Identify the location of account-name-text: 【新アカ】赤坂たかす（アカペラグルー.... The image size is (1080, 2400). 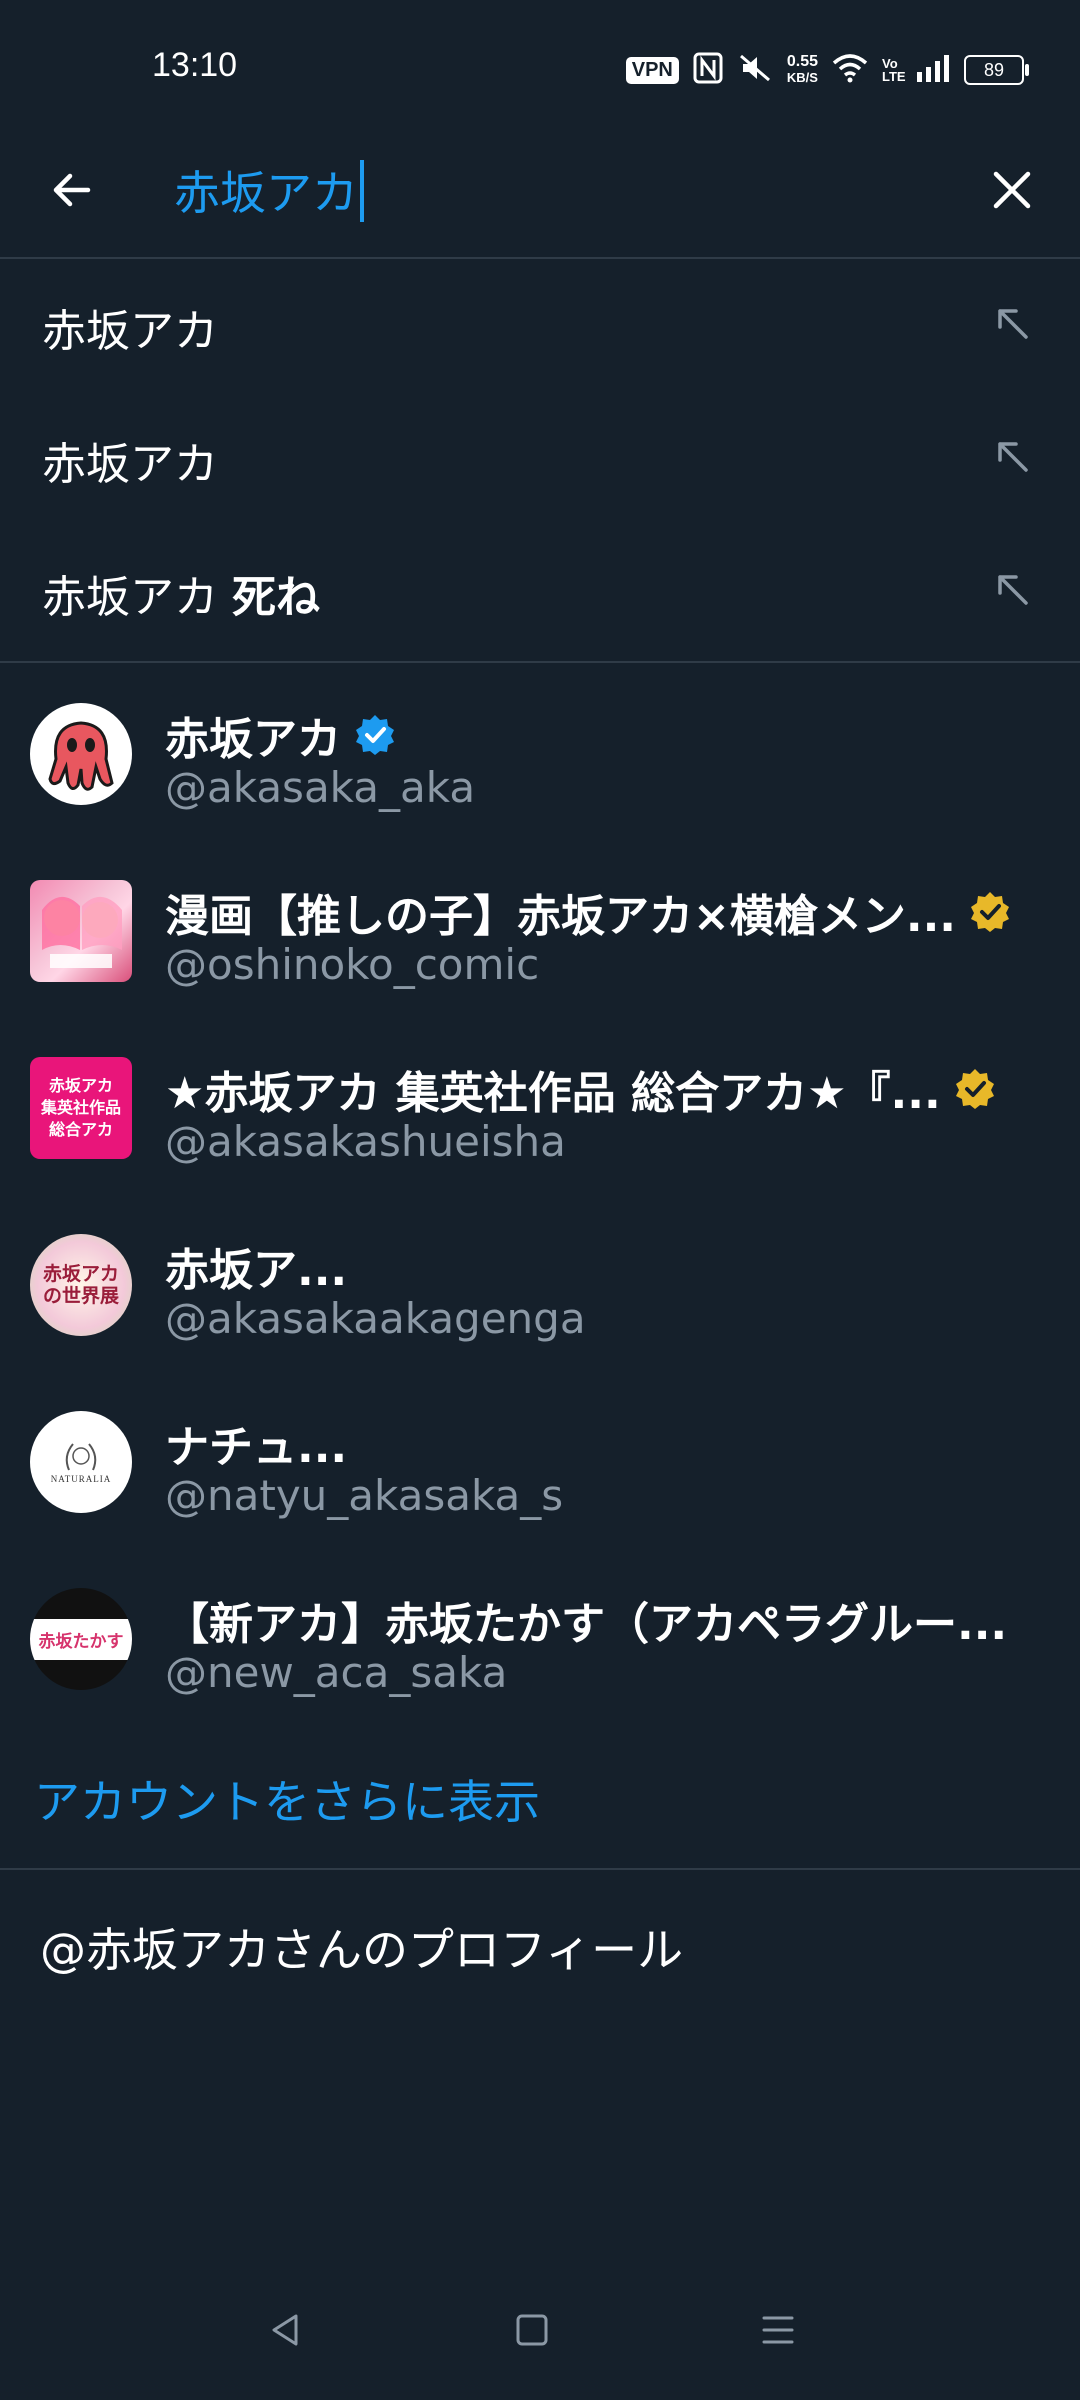
(586, 1624).